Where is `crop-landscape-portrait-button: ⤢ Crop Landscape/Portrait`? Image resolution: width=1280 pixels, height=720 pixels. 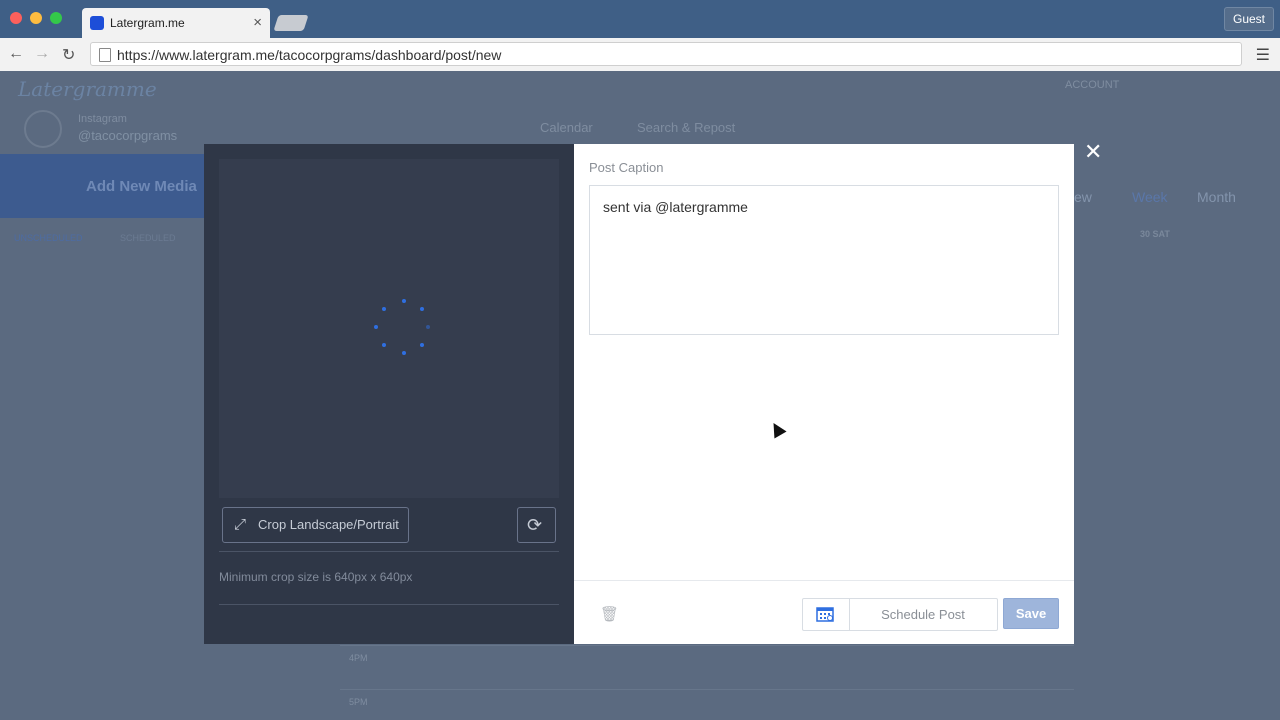
crop-landscape-portrait-button: ⤢ Crop Landscape/Portrait is located at coordinates (315, 525).